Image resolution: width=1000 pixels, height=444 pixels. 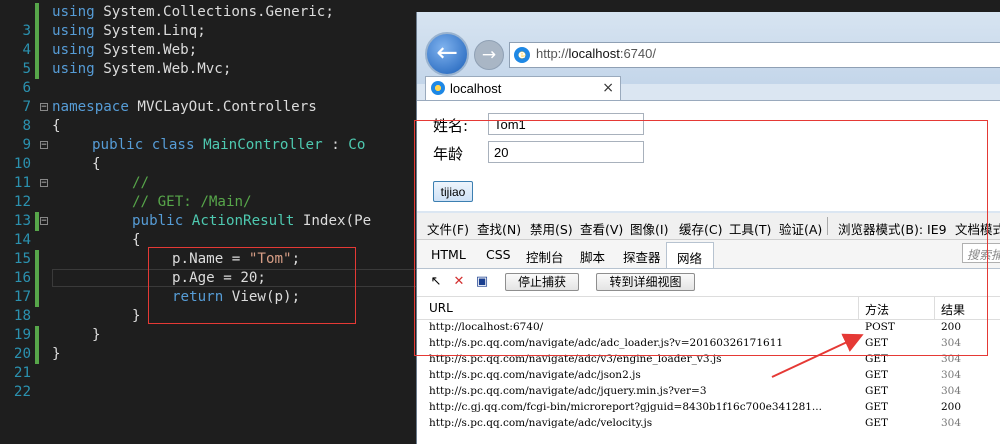 What do you see at coordinates (167, 69) in the screenshot?
I see `namespace-ref: System.Web.Mvc;` at bounding box center [167, 69].